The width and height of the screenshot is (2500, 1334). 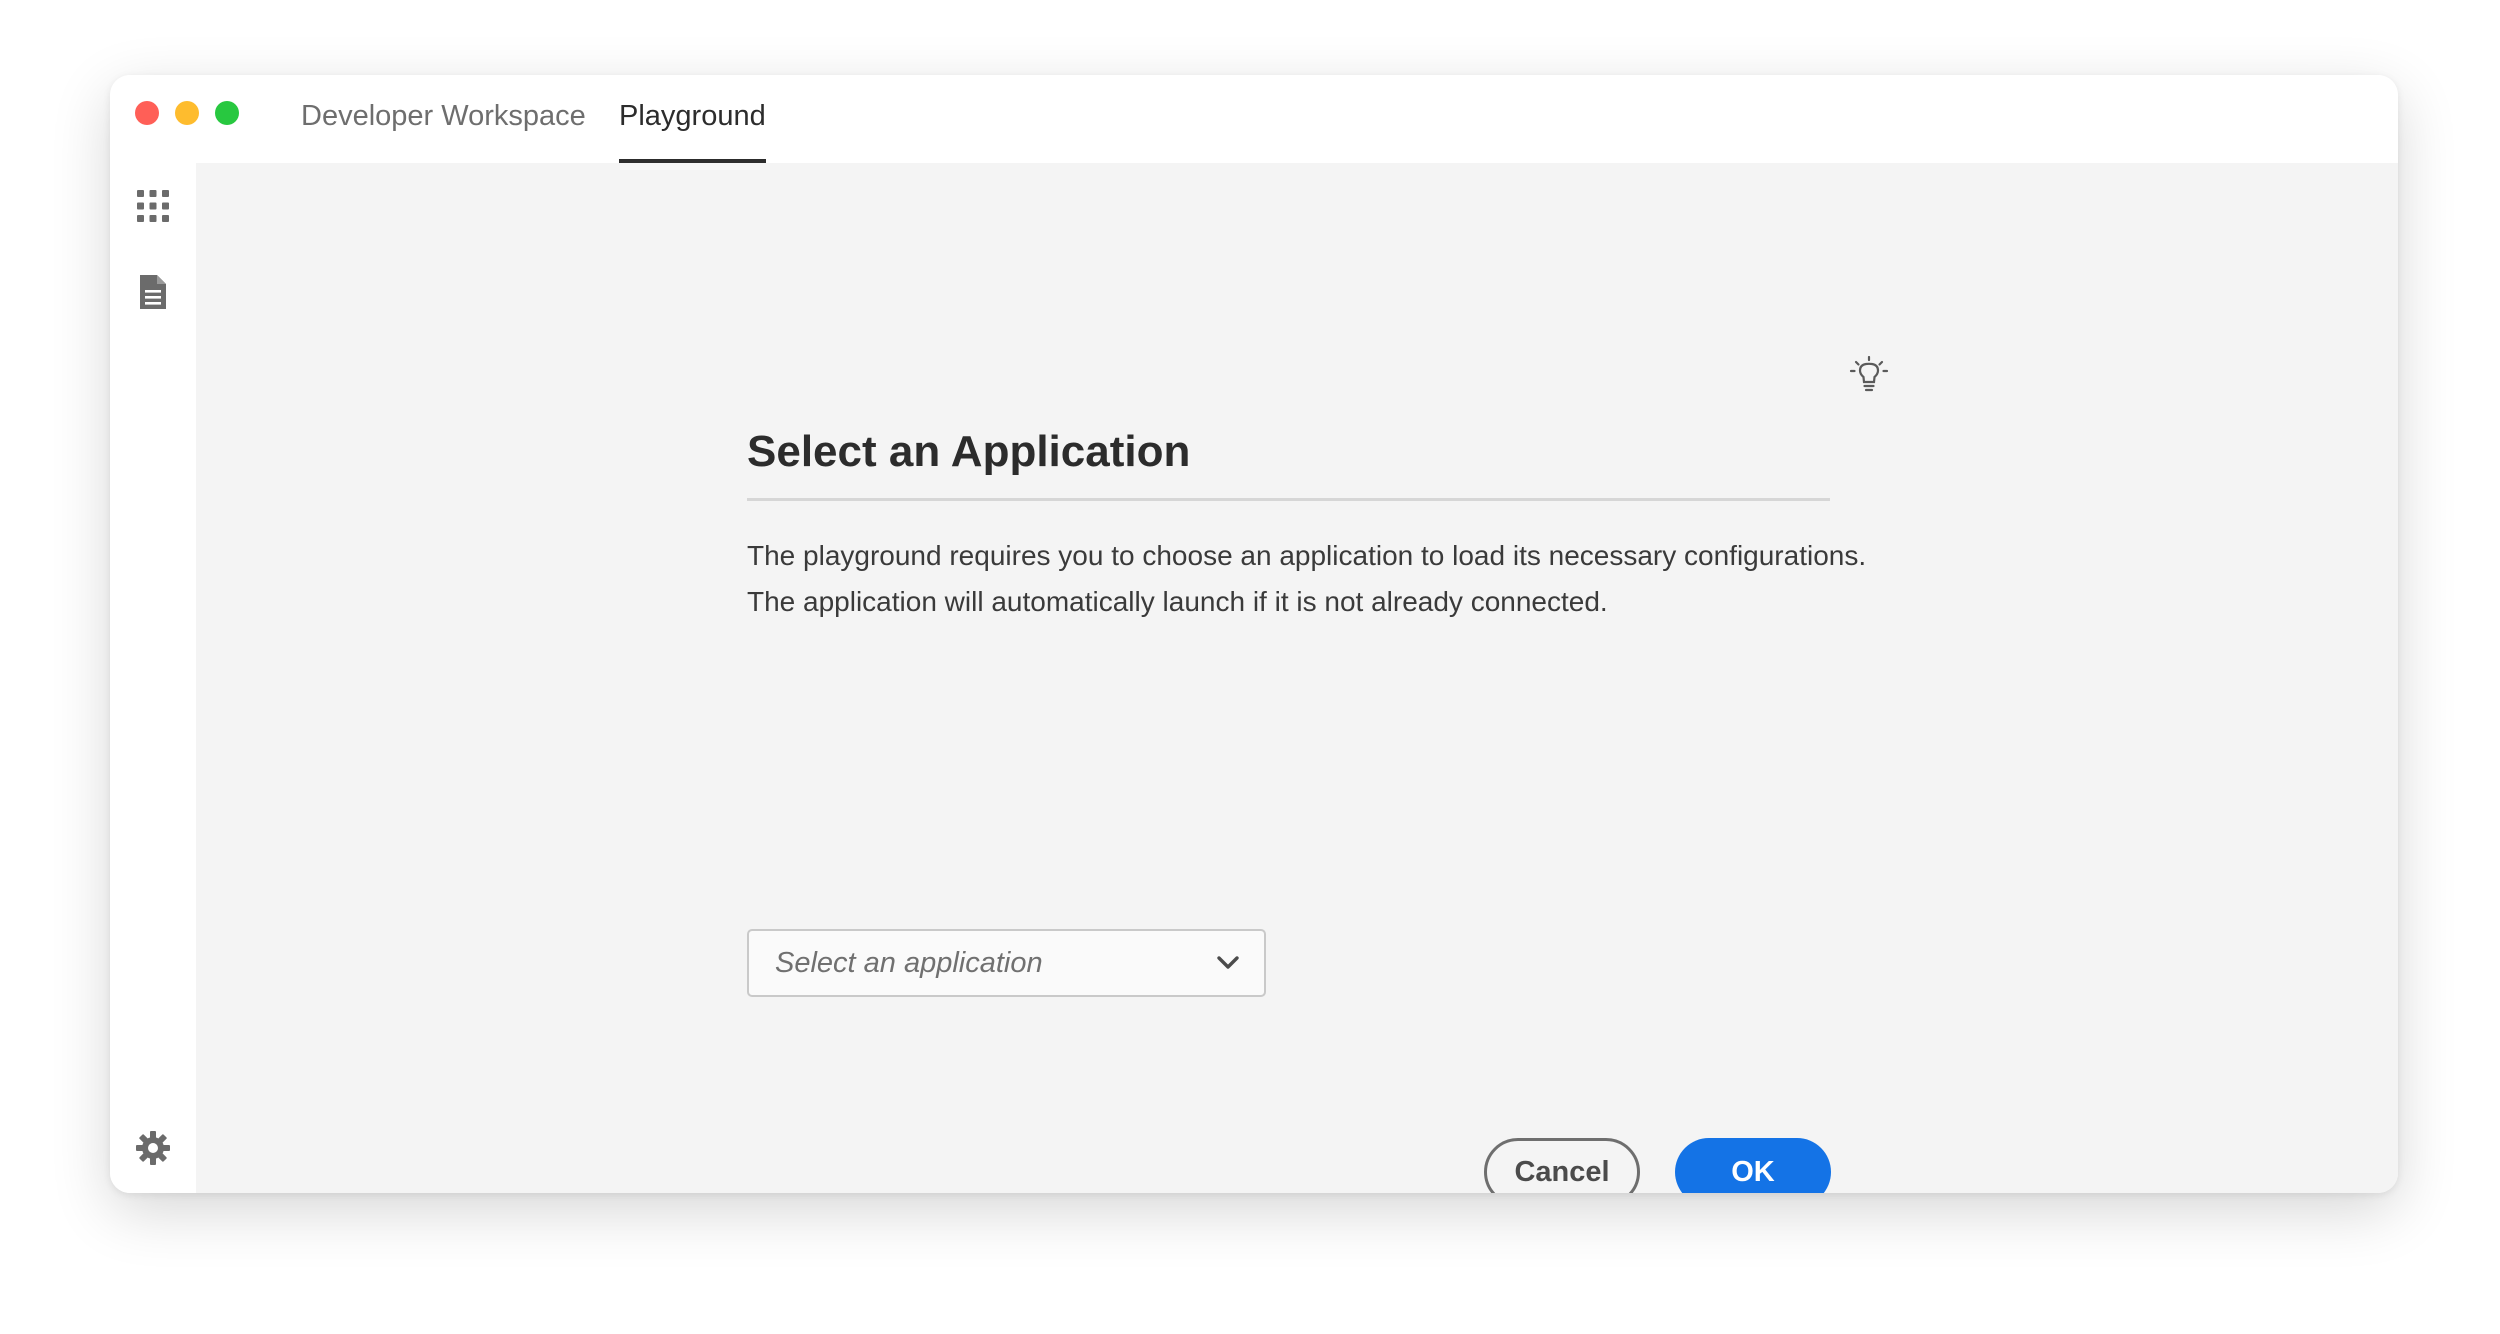 I want to click on close-window-button, so click(x=147, y=113).